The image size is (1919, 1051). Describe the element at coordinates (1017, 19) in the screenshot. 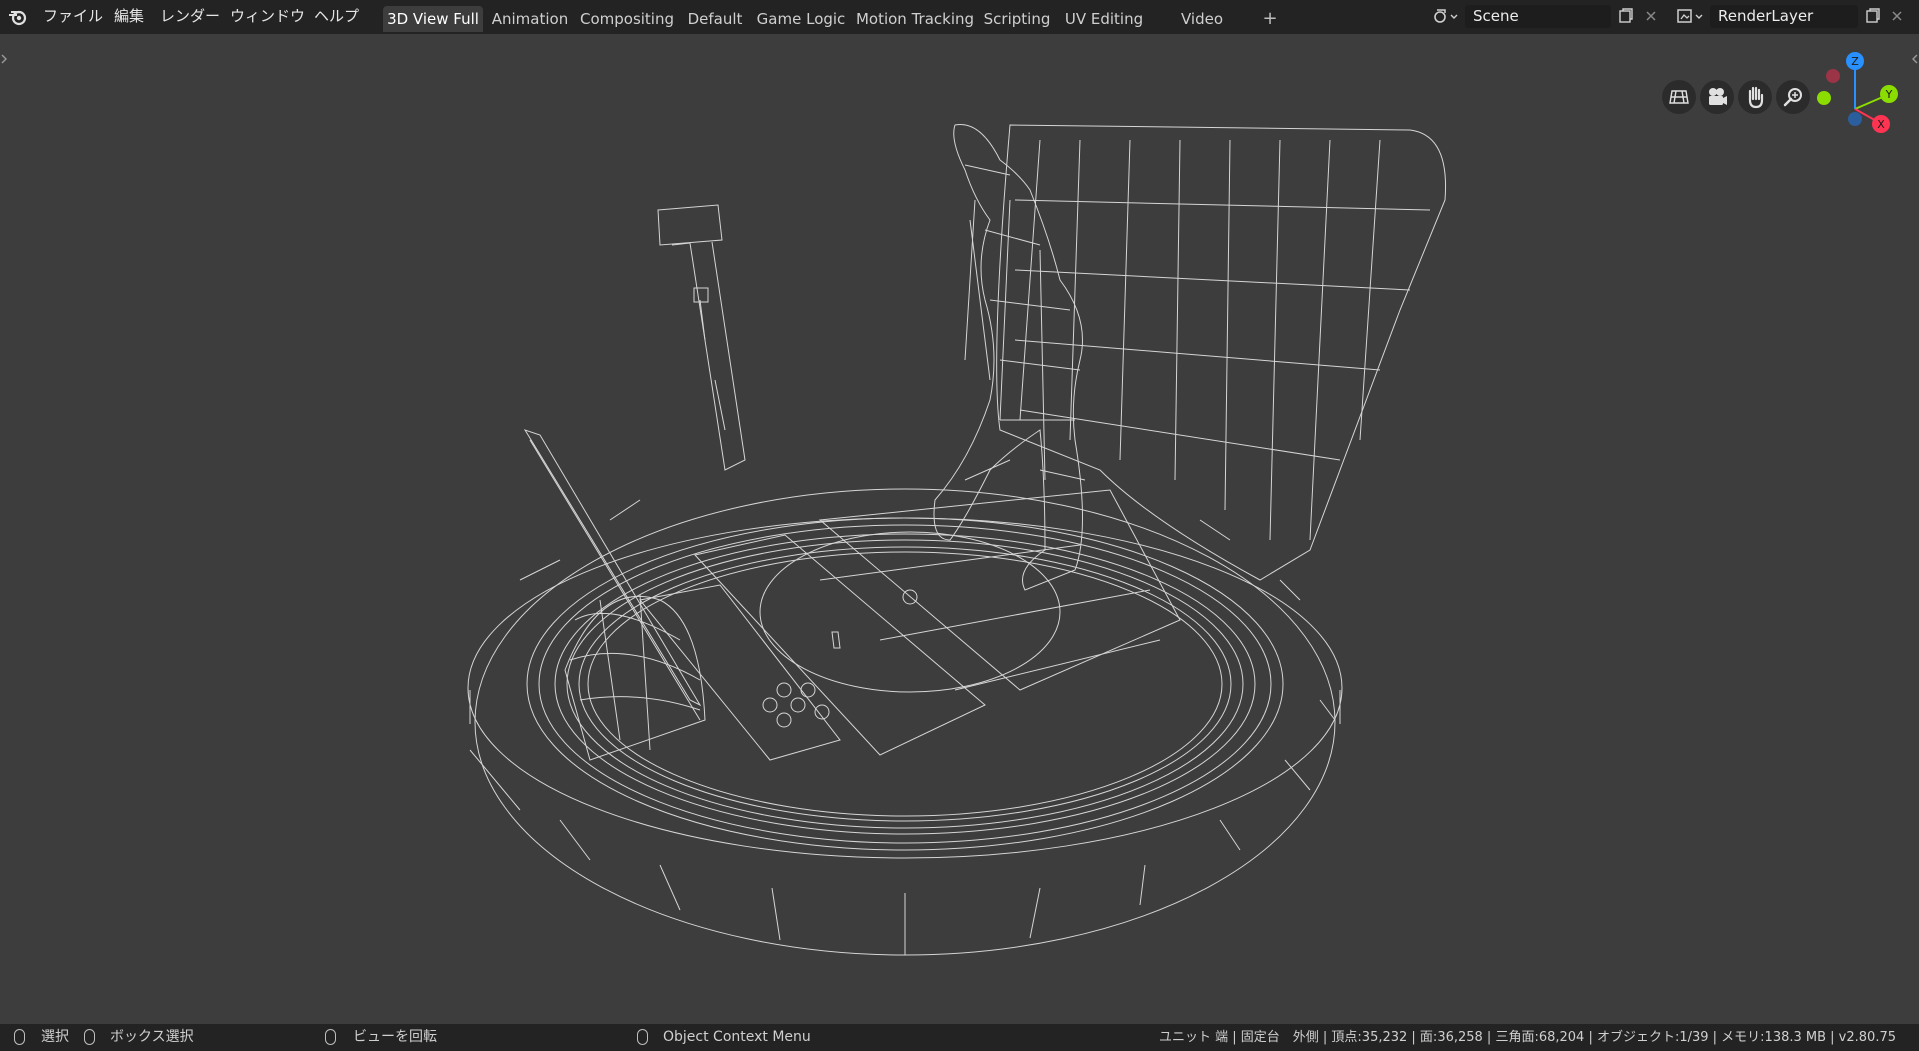

I see `tab-scripting: Scripting` at that location.